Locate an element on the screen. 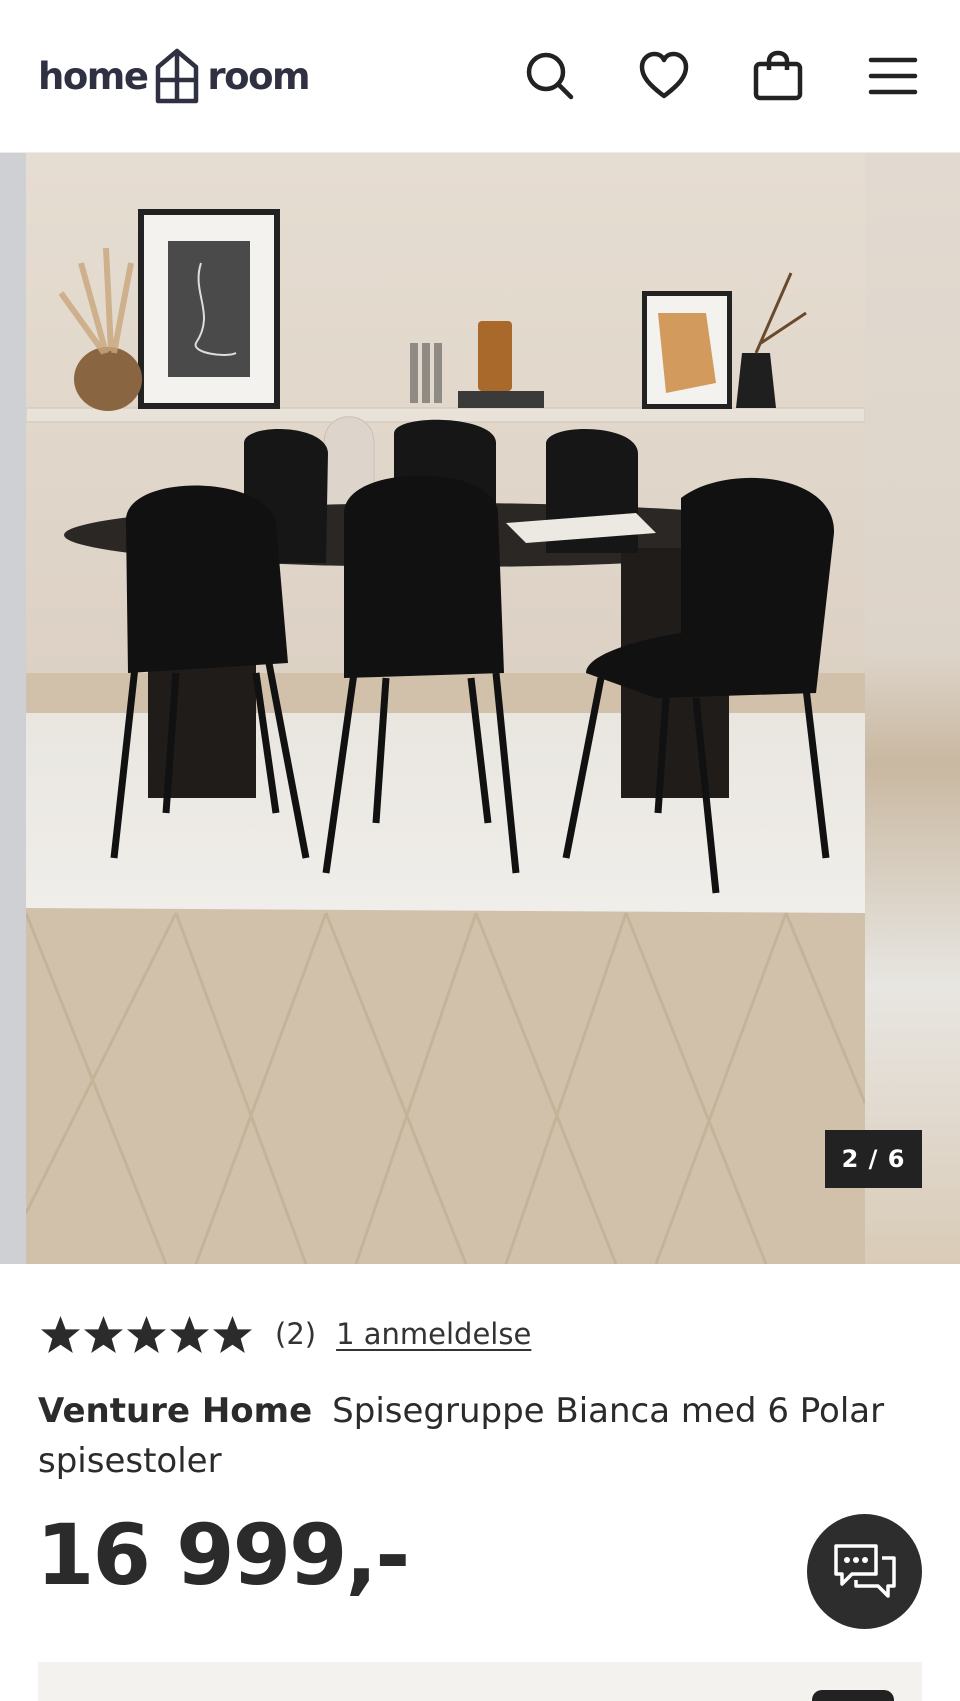 This screenshot has height=1701, width=960. image-counter: 2 / 6 is located at coordinates (873, 1159).